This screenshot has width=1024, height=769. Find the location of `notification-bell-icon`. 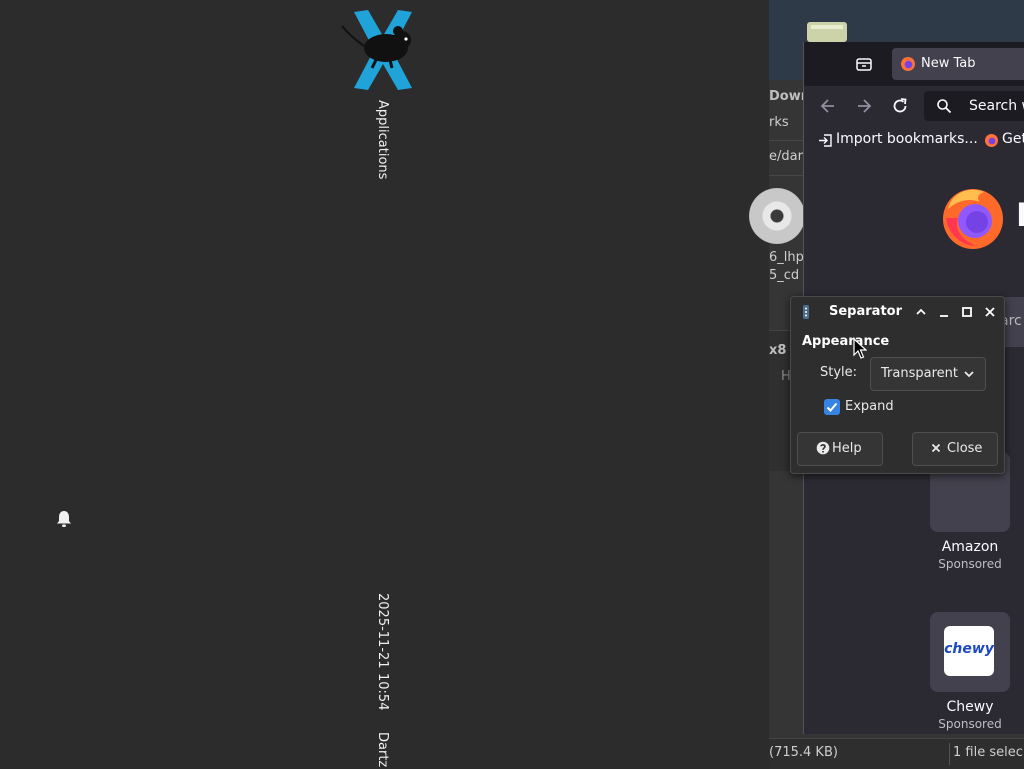

notification-bell-icon is located at coordinates (64, 519).